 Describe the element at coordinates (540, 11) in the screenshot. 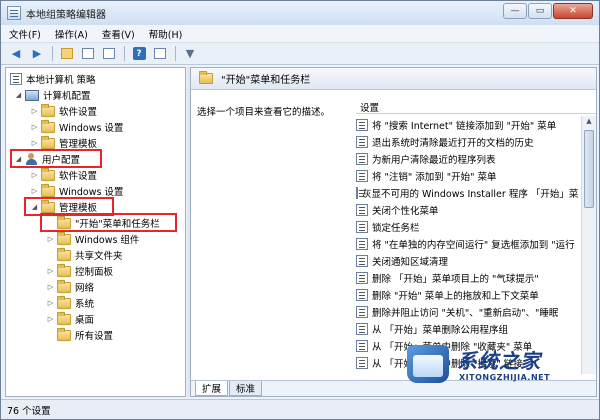

I see `maximize-button: ▭` at that location.